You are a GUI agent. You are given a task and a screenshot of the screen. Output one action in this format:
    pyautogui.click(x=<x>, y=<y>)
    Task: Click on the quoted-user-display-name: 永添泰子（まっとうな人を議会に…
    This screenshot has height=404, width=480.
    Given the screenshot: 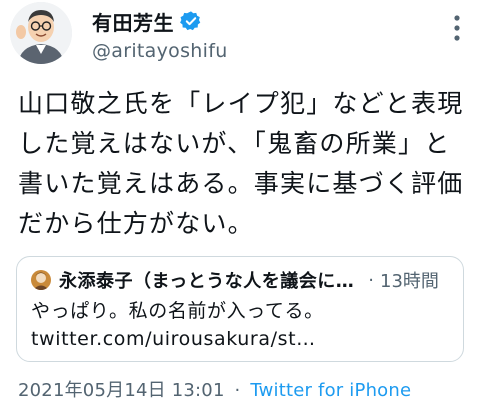 What is the action you would take?
    pyautogui.click(x=207, y=281)
    